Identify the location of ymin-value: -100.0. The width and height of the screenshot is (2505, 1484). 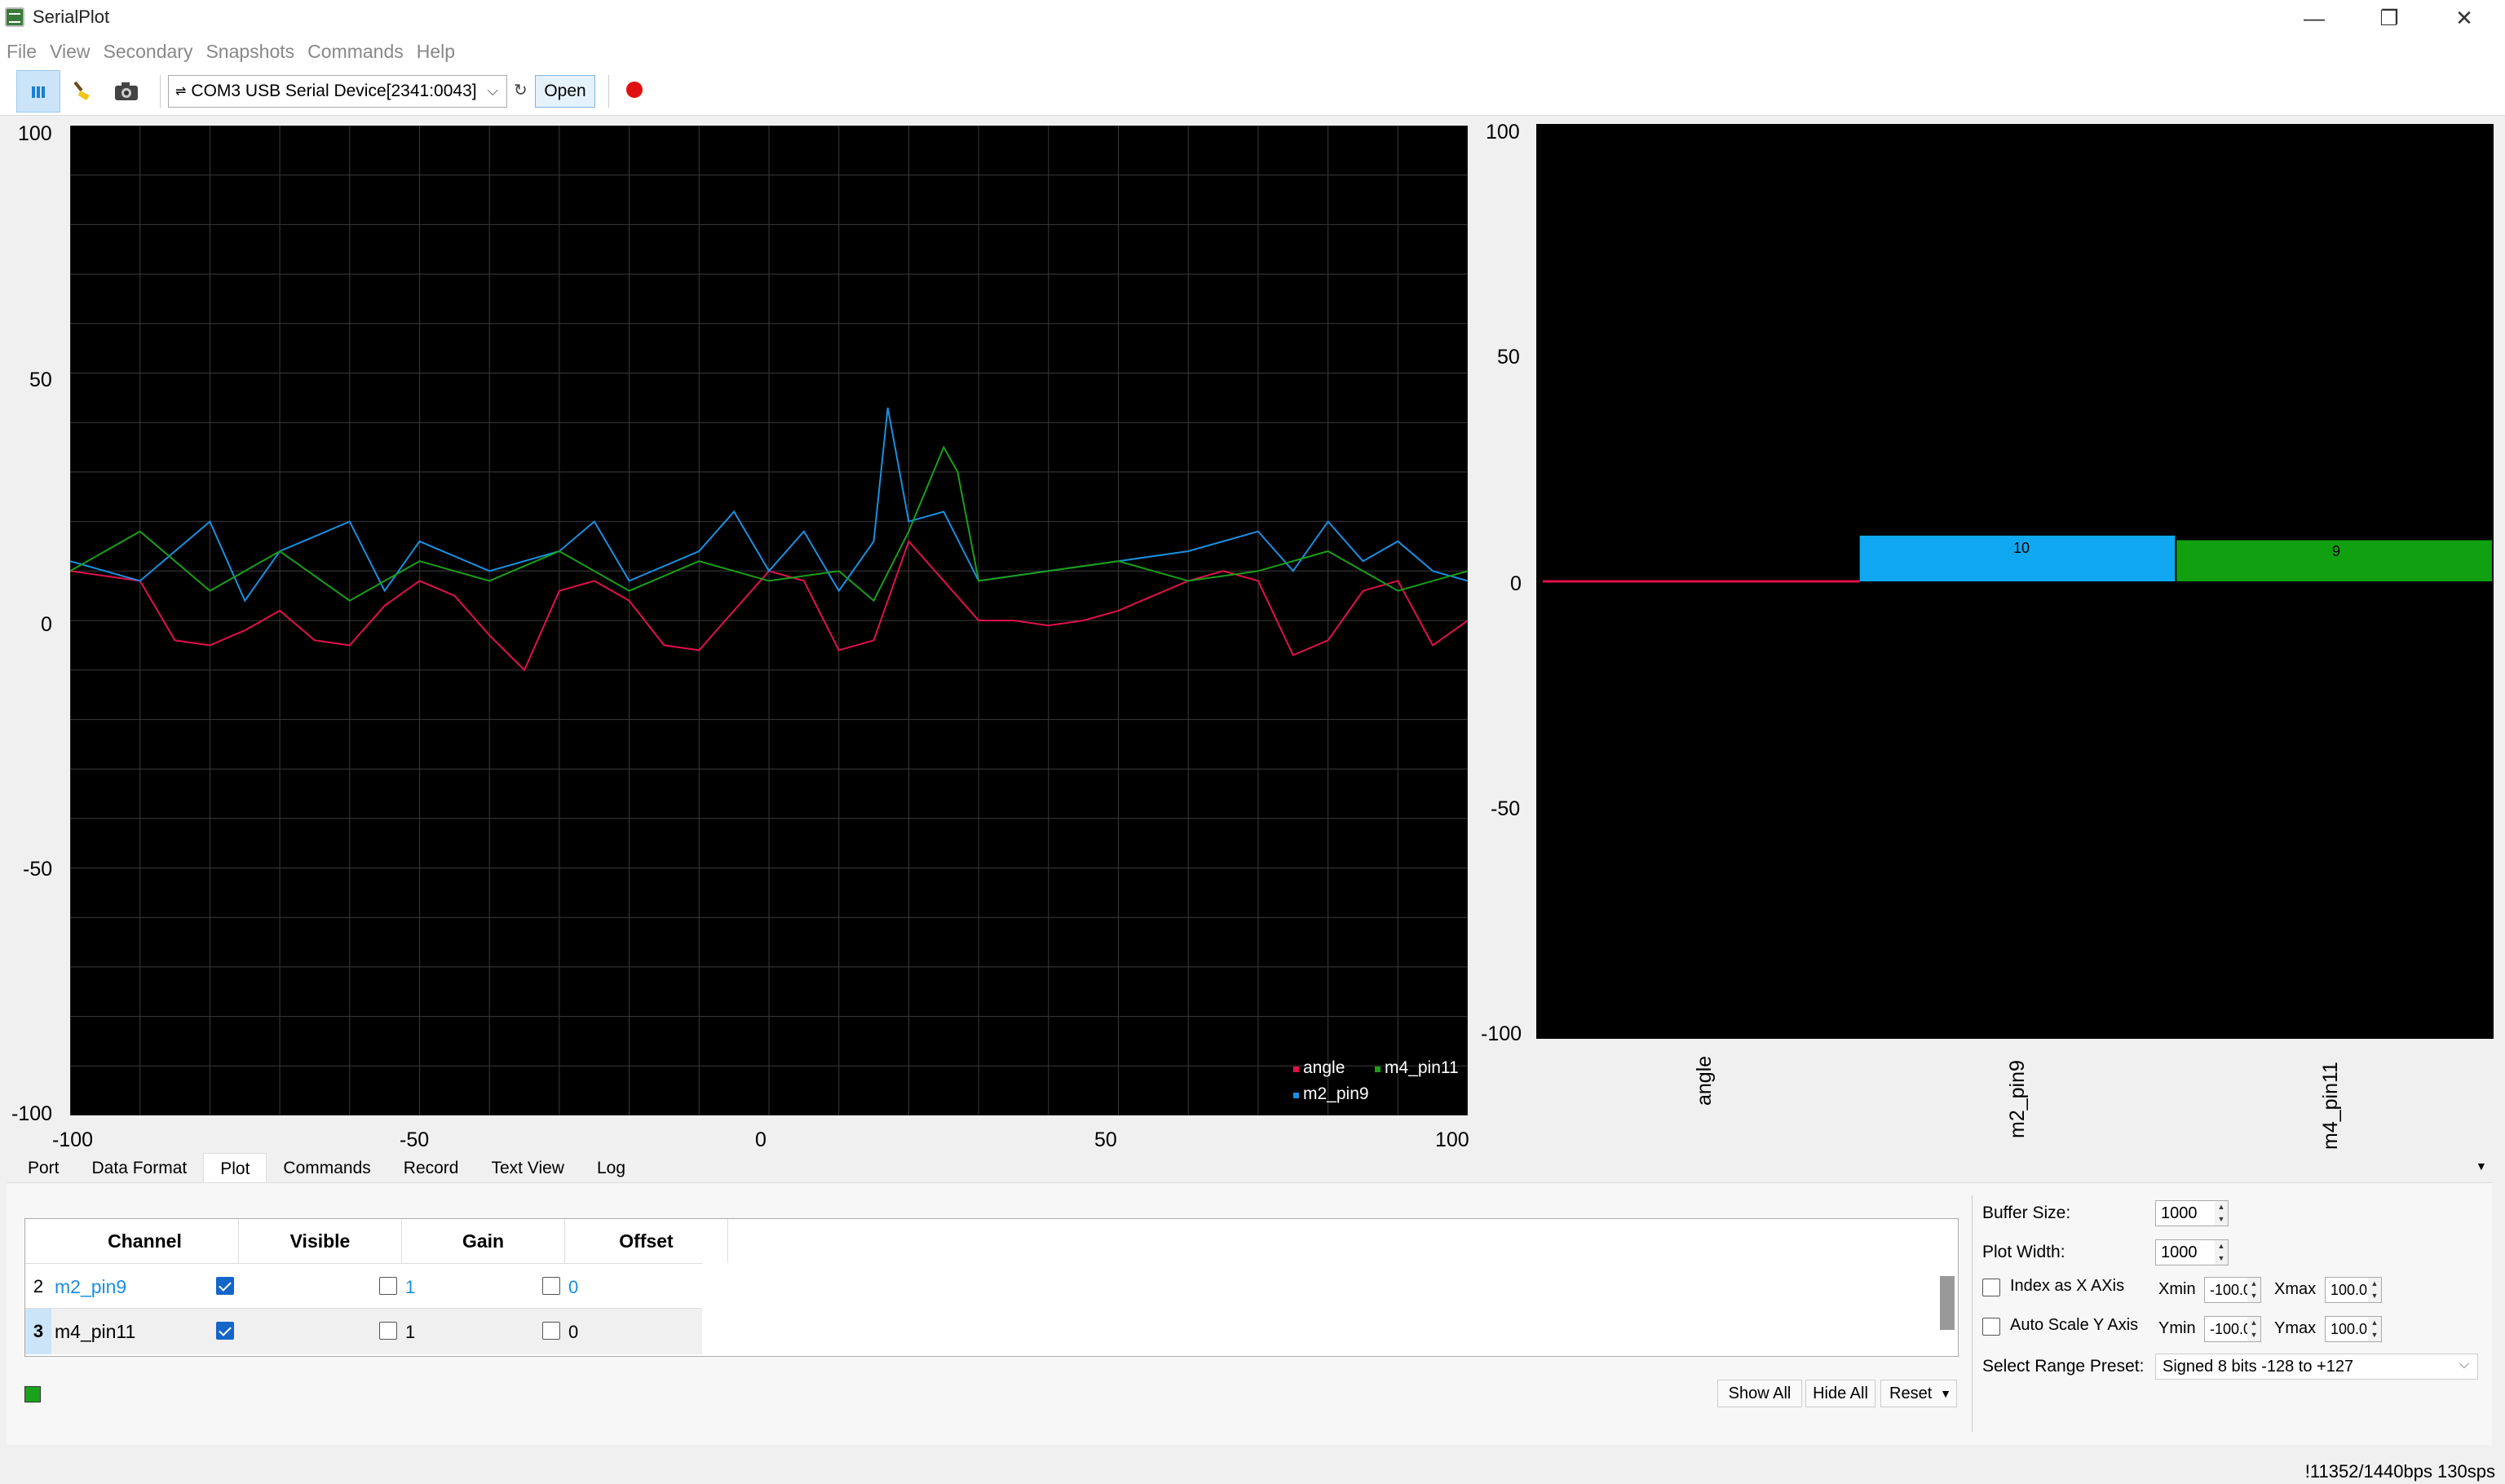
(2231, 1328).